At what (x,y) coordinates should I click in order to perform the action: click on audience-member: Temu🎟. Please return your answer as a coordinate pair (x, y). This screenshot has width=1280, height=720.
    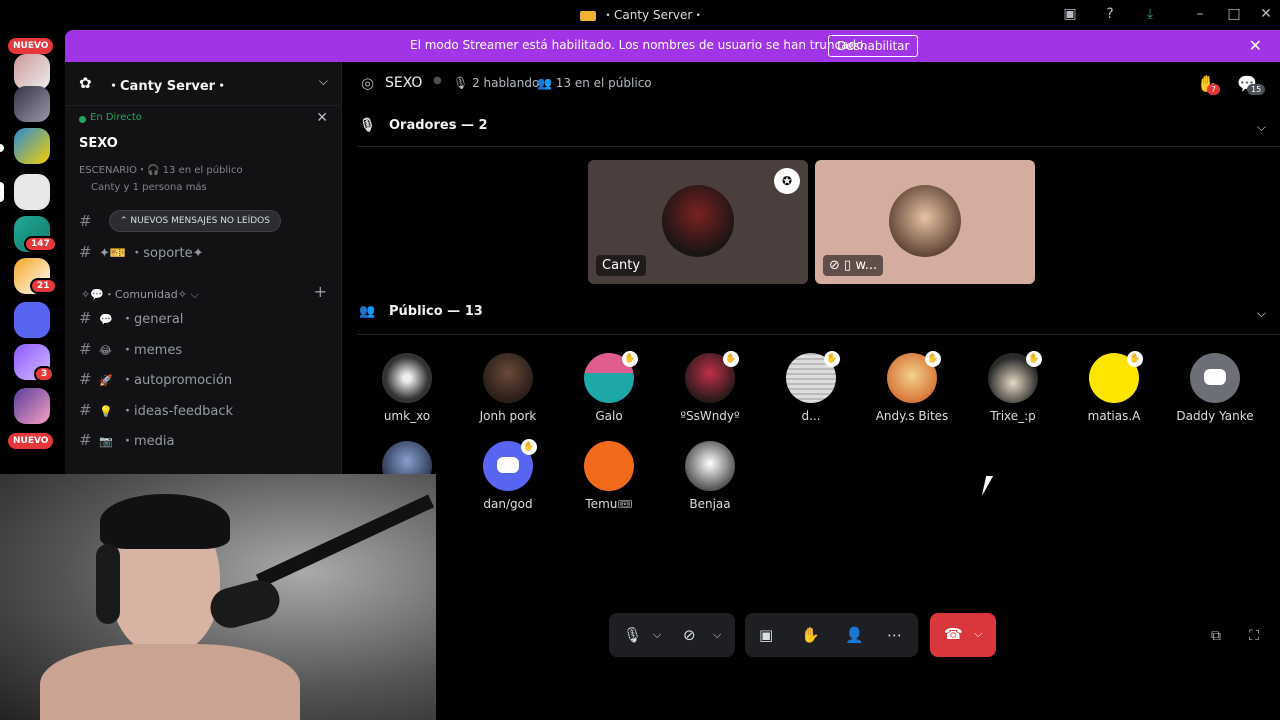
    Looking at the image, I should click on (609, 476).